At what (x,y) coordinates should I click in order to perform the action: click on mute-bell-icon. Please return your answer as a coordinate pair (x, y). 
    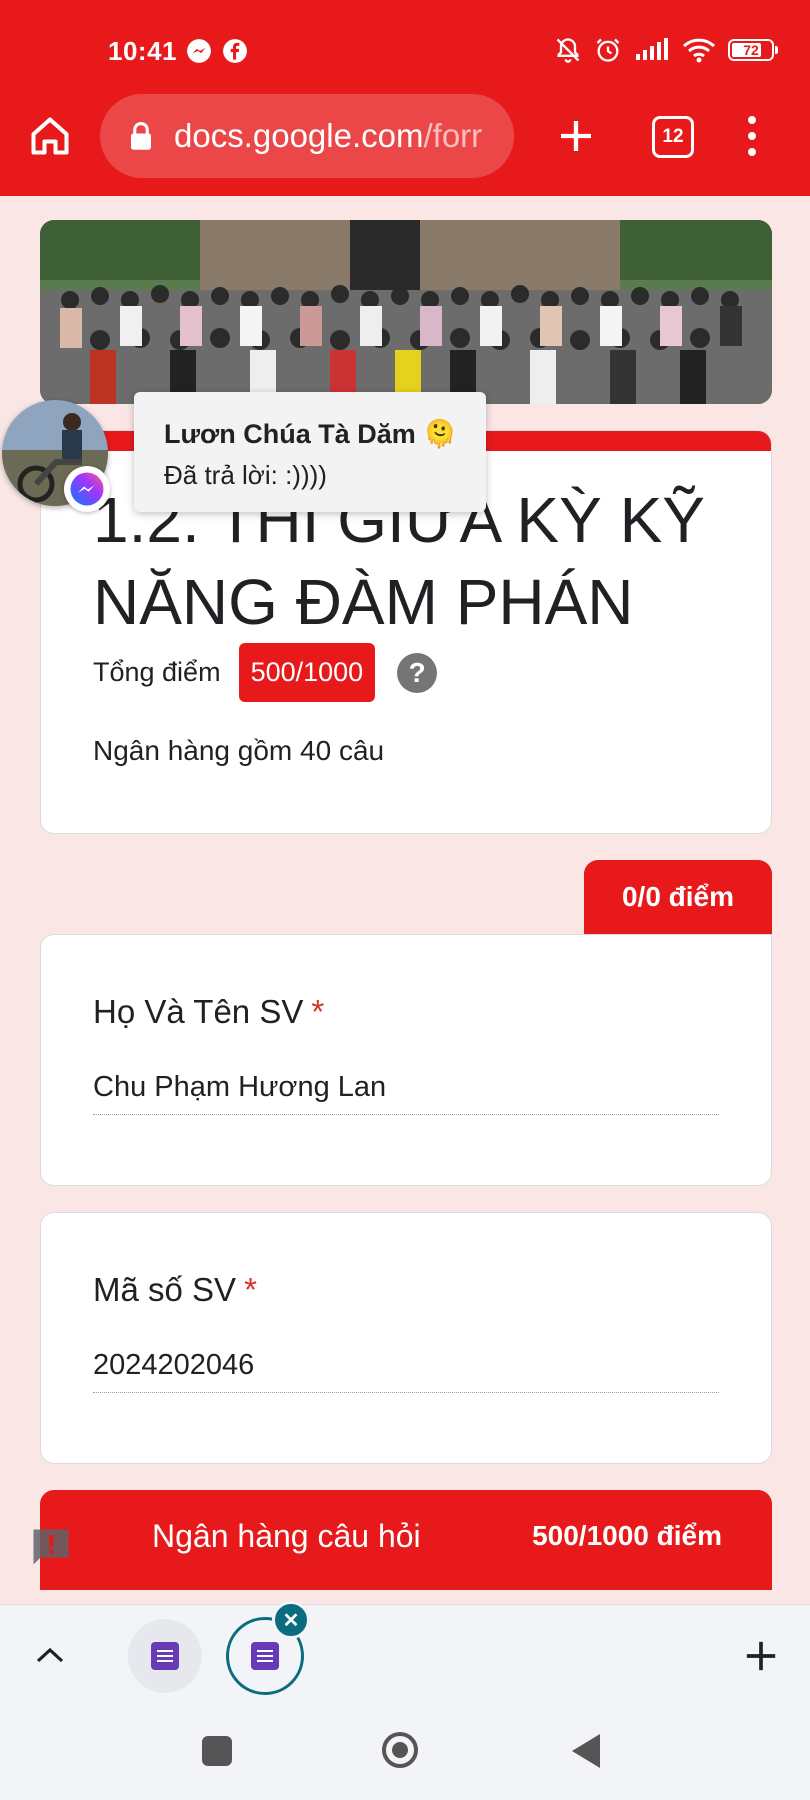
    Looking at the image, I should click on (568, 50).